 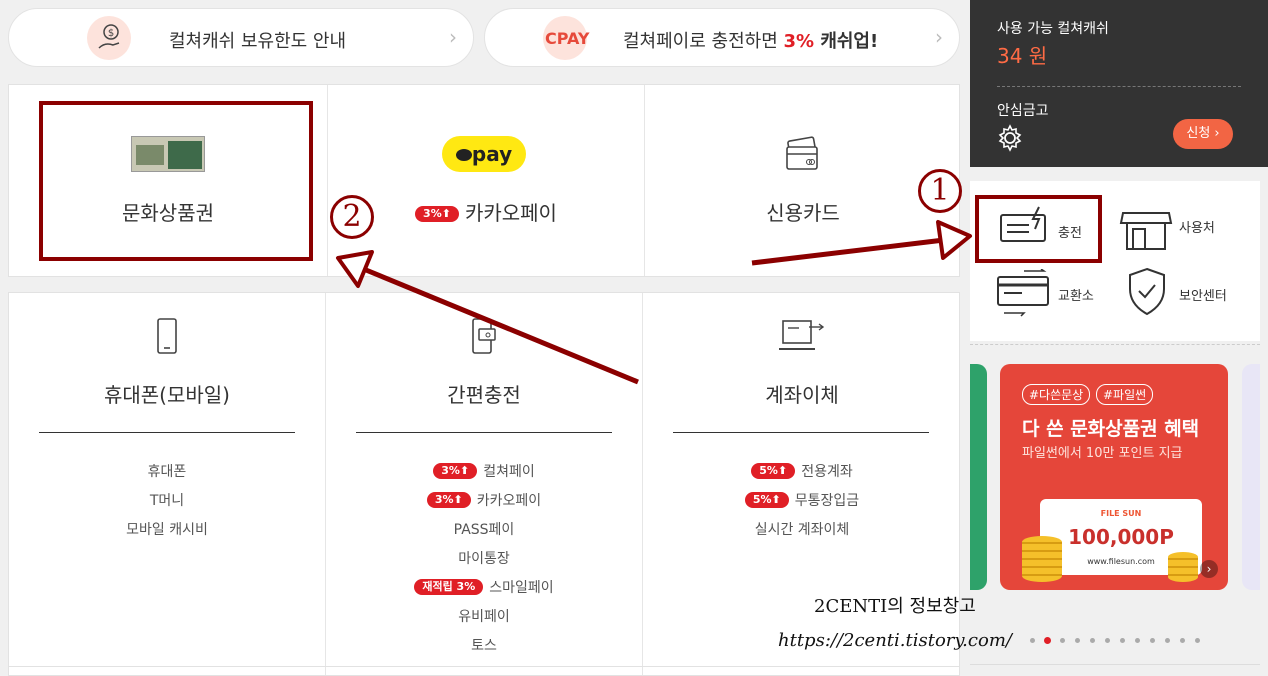 I want to click on annotation-arrows, so click(x=654, y=302).